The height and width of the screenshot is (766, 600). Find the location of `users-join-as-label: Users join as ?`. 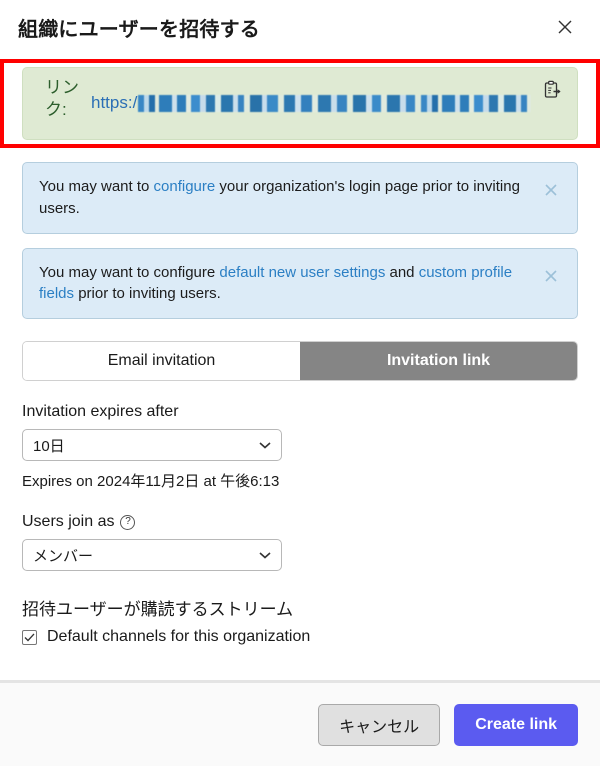

users-join-as-label: Users join as ? is located at coordinates (300, 522).